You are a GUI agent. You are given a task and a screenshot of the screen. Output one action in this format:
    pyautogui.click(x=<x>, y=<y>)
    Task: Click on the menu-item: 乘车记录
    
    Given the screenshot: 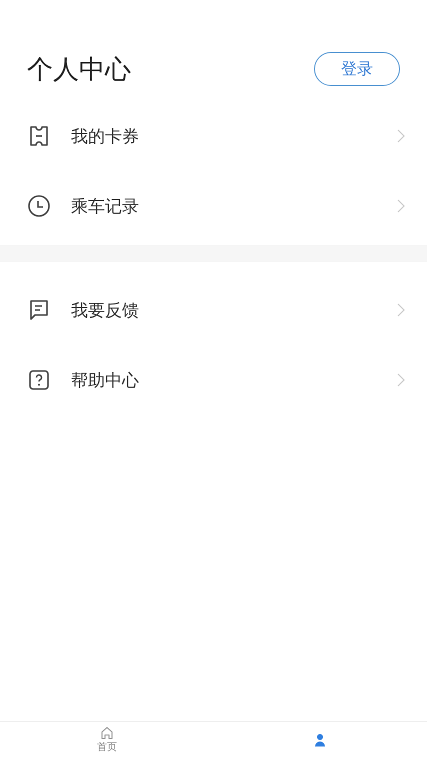 What is the action you would take?
    pyautogui.click(x=213, y=206)
    